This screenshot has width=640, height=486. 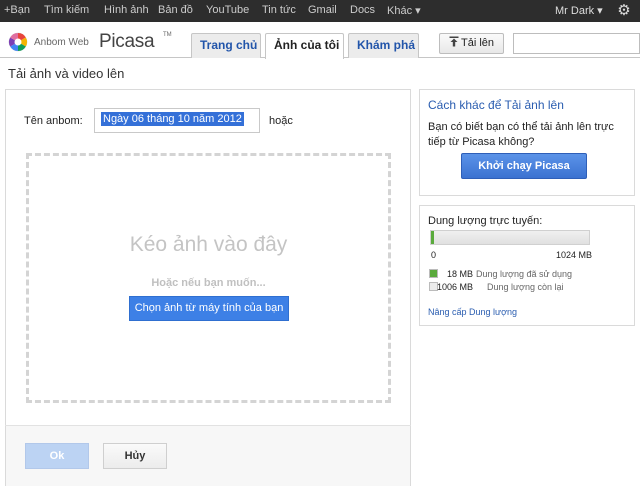 What do you see at coordinates (135, 456) in the screenshot?
I see `cancel-button: Hủy` at bounding box center [135, 456].